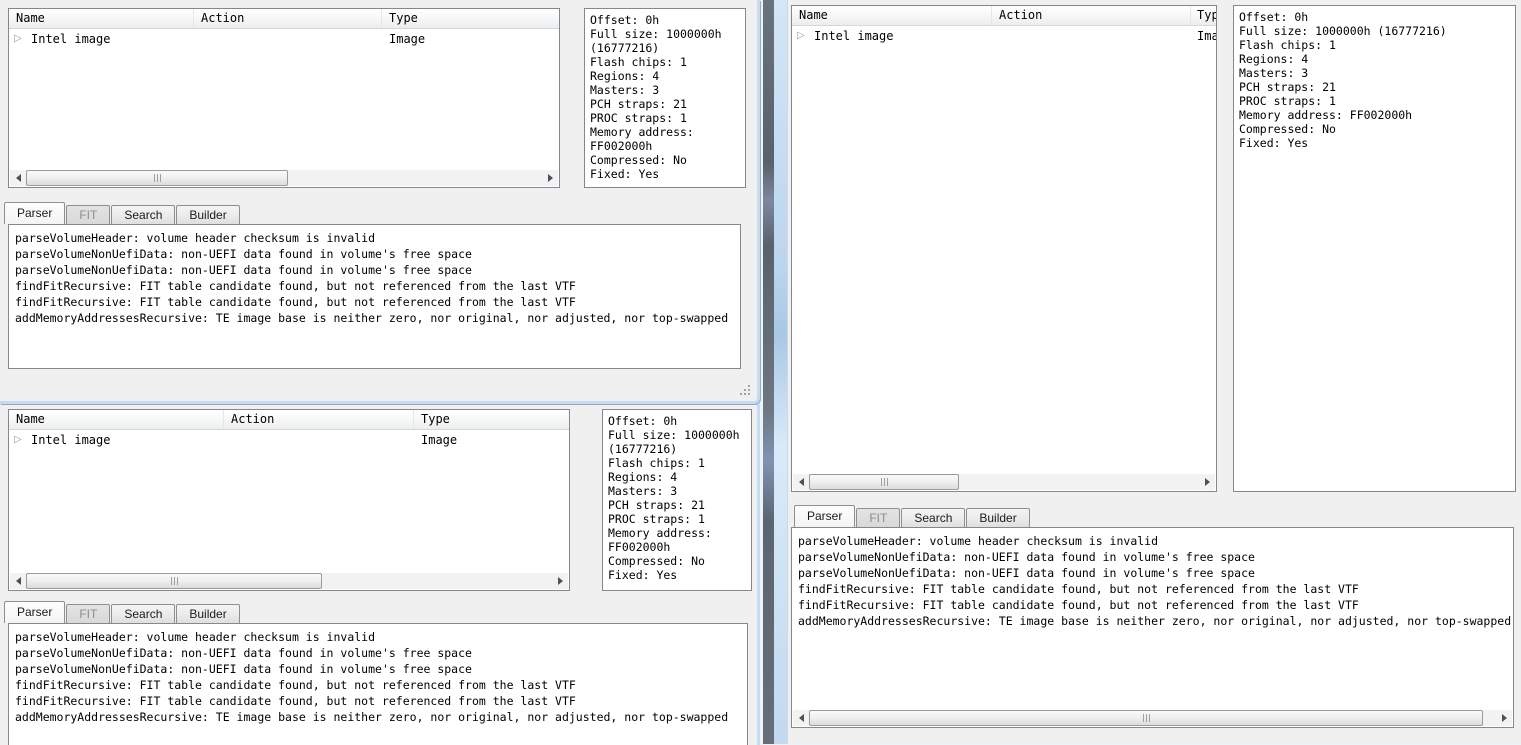  I want to click on background-window-dark-border, so click(768, 372).